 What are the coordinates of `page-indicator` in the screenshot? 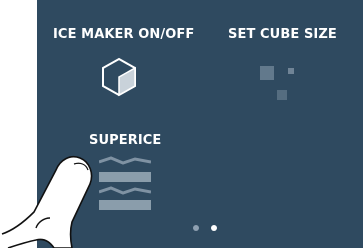 It's located at (213, 230).